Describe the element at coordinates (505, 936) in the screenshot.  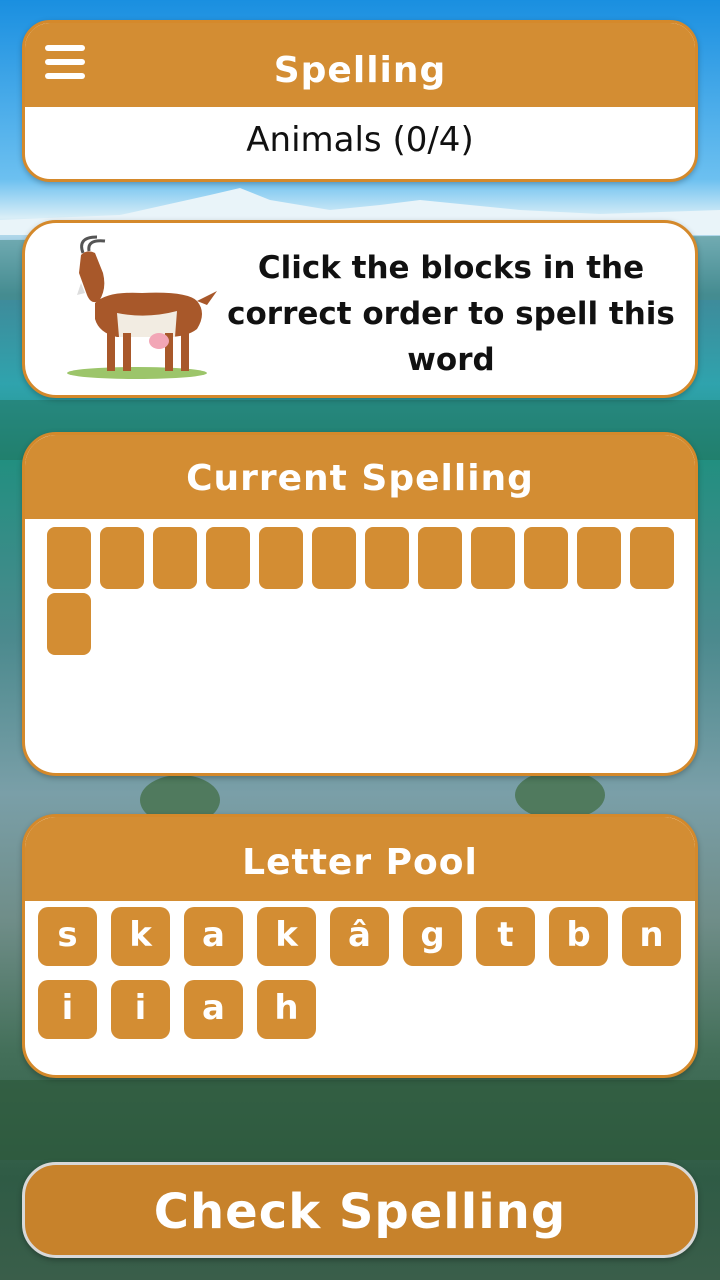
I see `letter-block: t` at that location.